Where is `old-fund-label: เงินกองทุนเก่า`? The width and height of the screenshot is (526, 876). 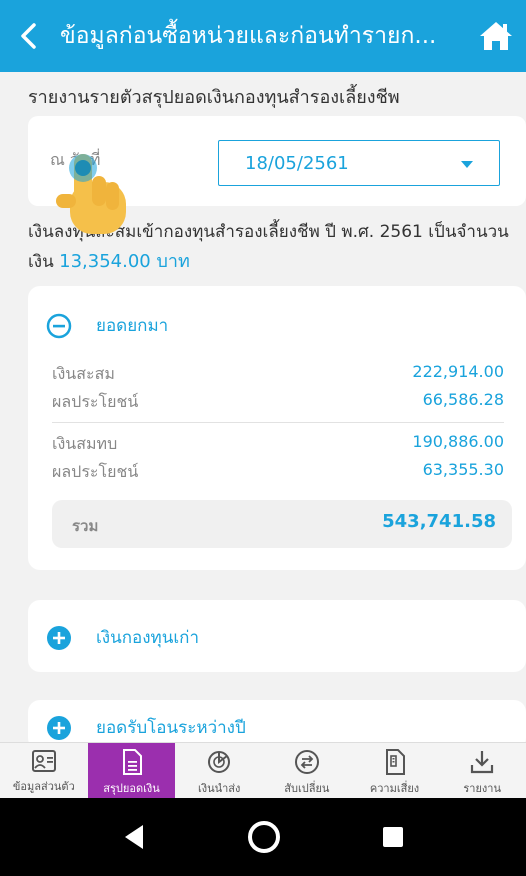
old-fund-label: เงินกองทุนเก่า is located at coordinates (148, 638).